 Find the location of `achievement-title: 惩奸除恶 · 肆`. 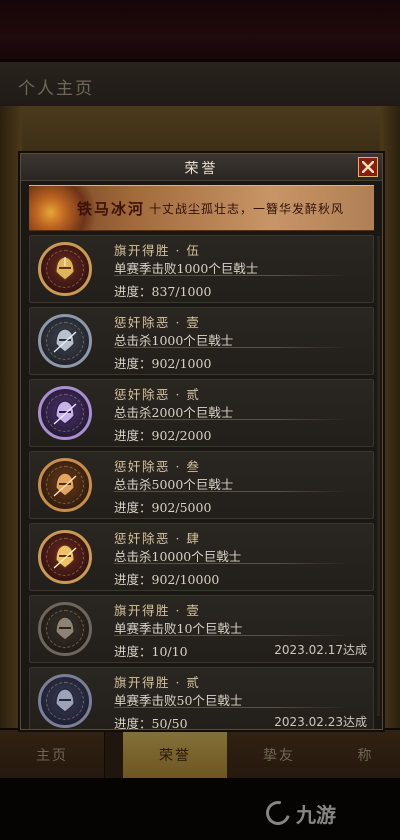

achievement-title: 惩奸除恶 · 肆 is located at coordinates (157, 538).